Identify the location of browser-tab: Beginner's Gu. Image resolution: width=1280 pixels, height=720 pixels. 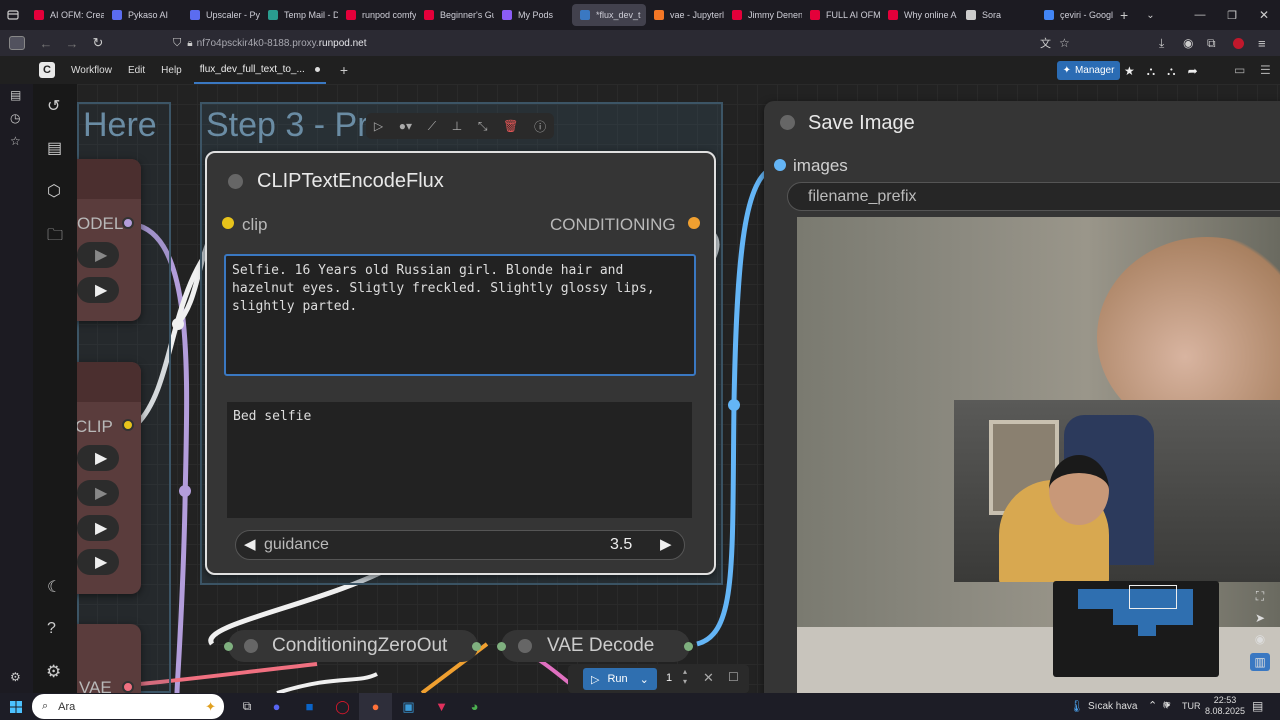
(455, 15).